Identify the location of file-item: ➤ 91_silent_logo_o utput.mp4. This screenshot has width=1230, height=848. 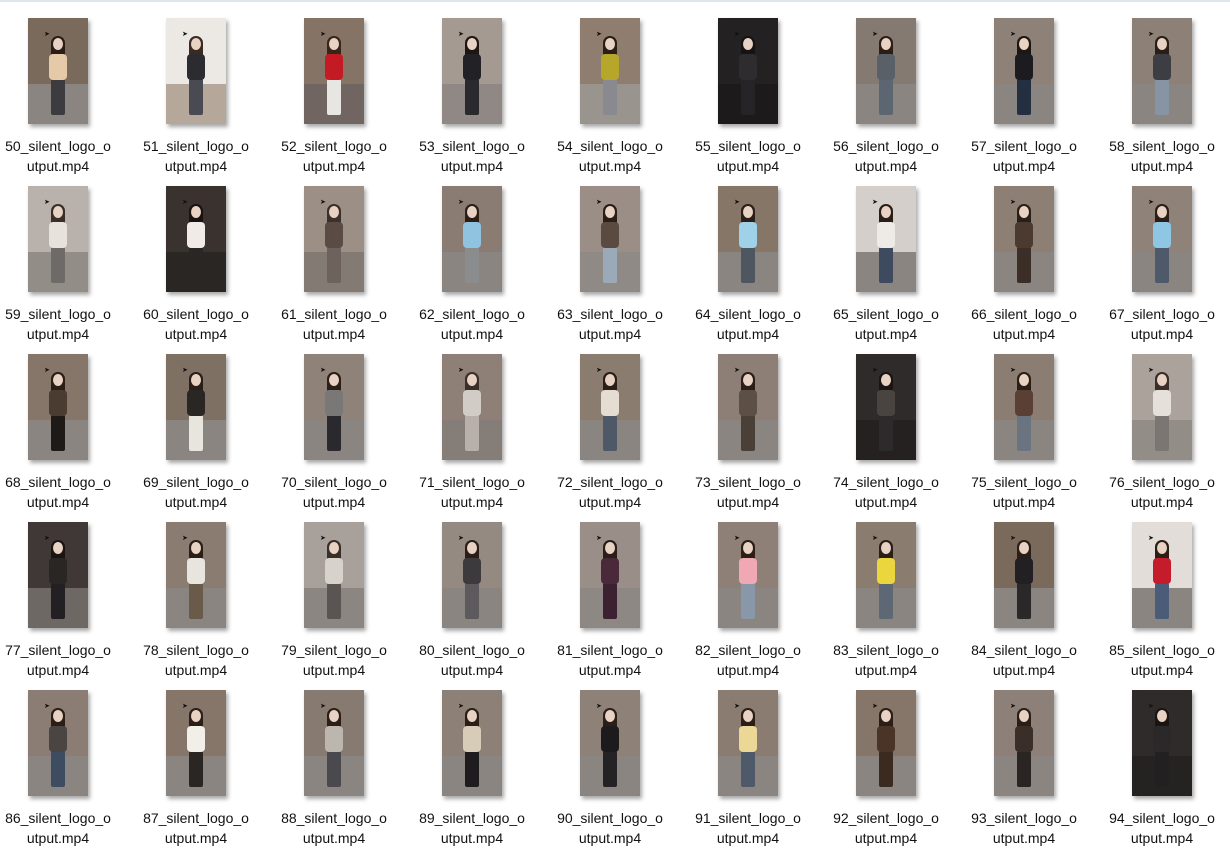
(748, 759).